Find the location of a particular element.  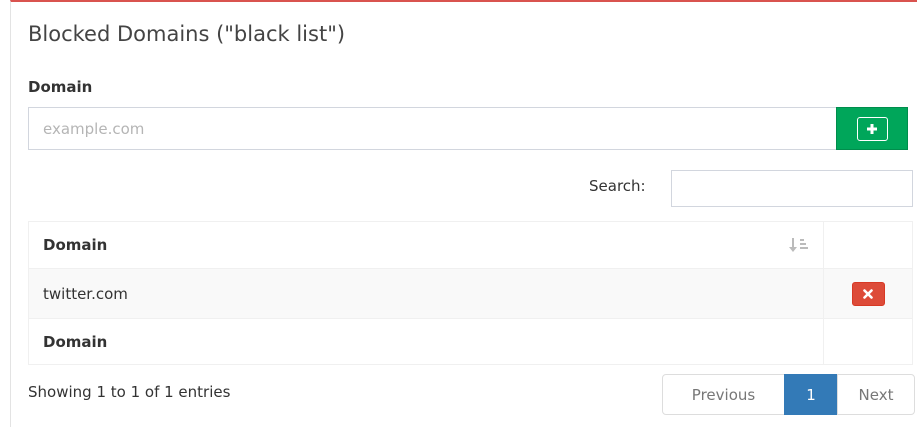

entries-info: Showing 1 to 1 of 1 entries is located at coordinates (129, 392).